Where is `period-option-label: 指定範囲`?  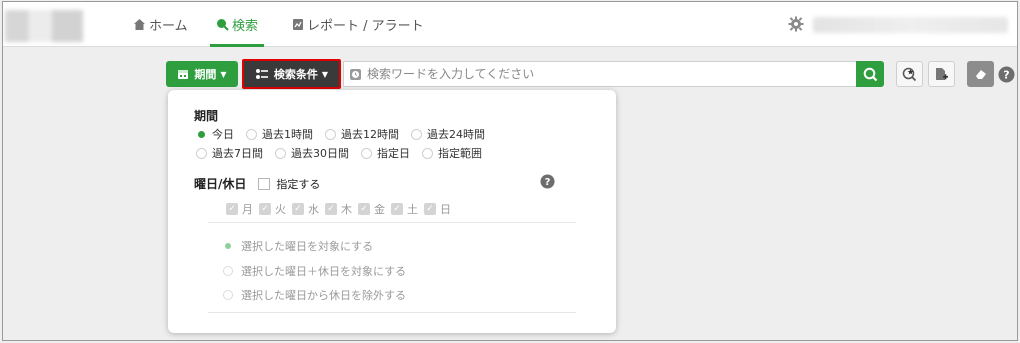
period-option-label: 指定範囲 is located at coordinates (460, 153).